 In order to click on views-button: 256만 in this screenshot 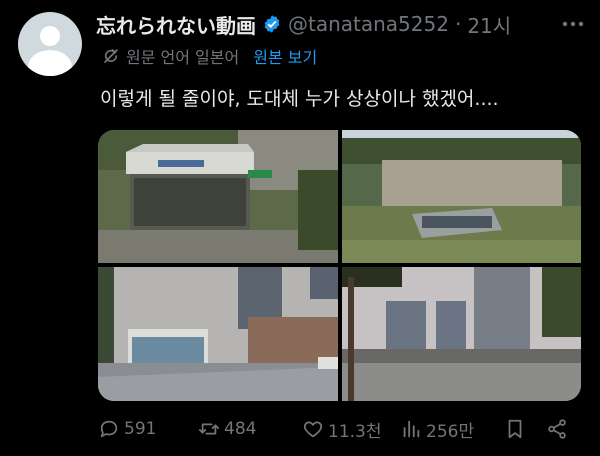, I will do `click(437, 429)`.